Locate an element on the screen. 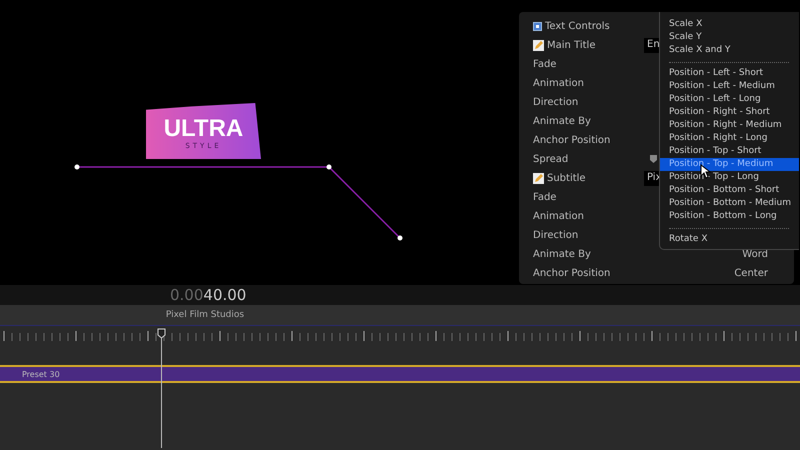  menu-item: Position - Left - Long is located at coordinates (729, 99).